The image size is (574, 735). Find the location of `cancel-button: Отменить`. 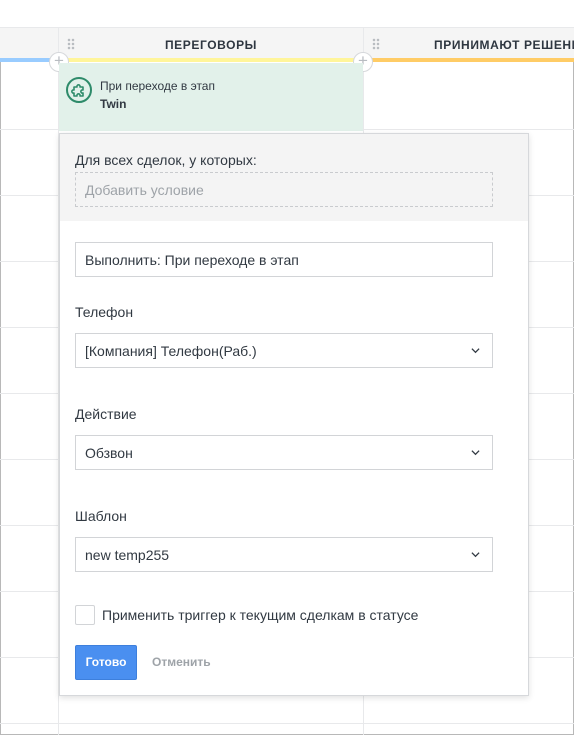

cancel-button: Отменить is located at coordinates (181, 662).